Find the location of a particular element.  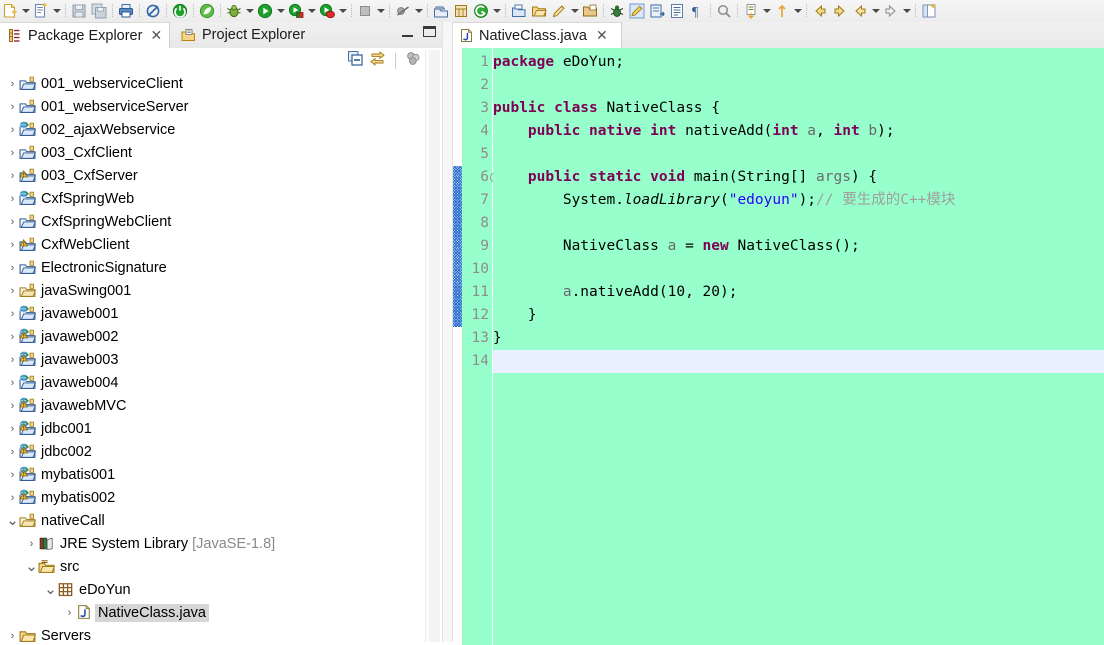

tree-item: › 001_webserviceClient is located at coordinates (212, 83).